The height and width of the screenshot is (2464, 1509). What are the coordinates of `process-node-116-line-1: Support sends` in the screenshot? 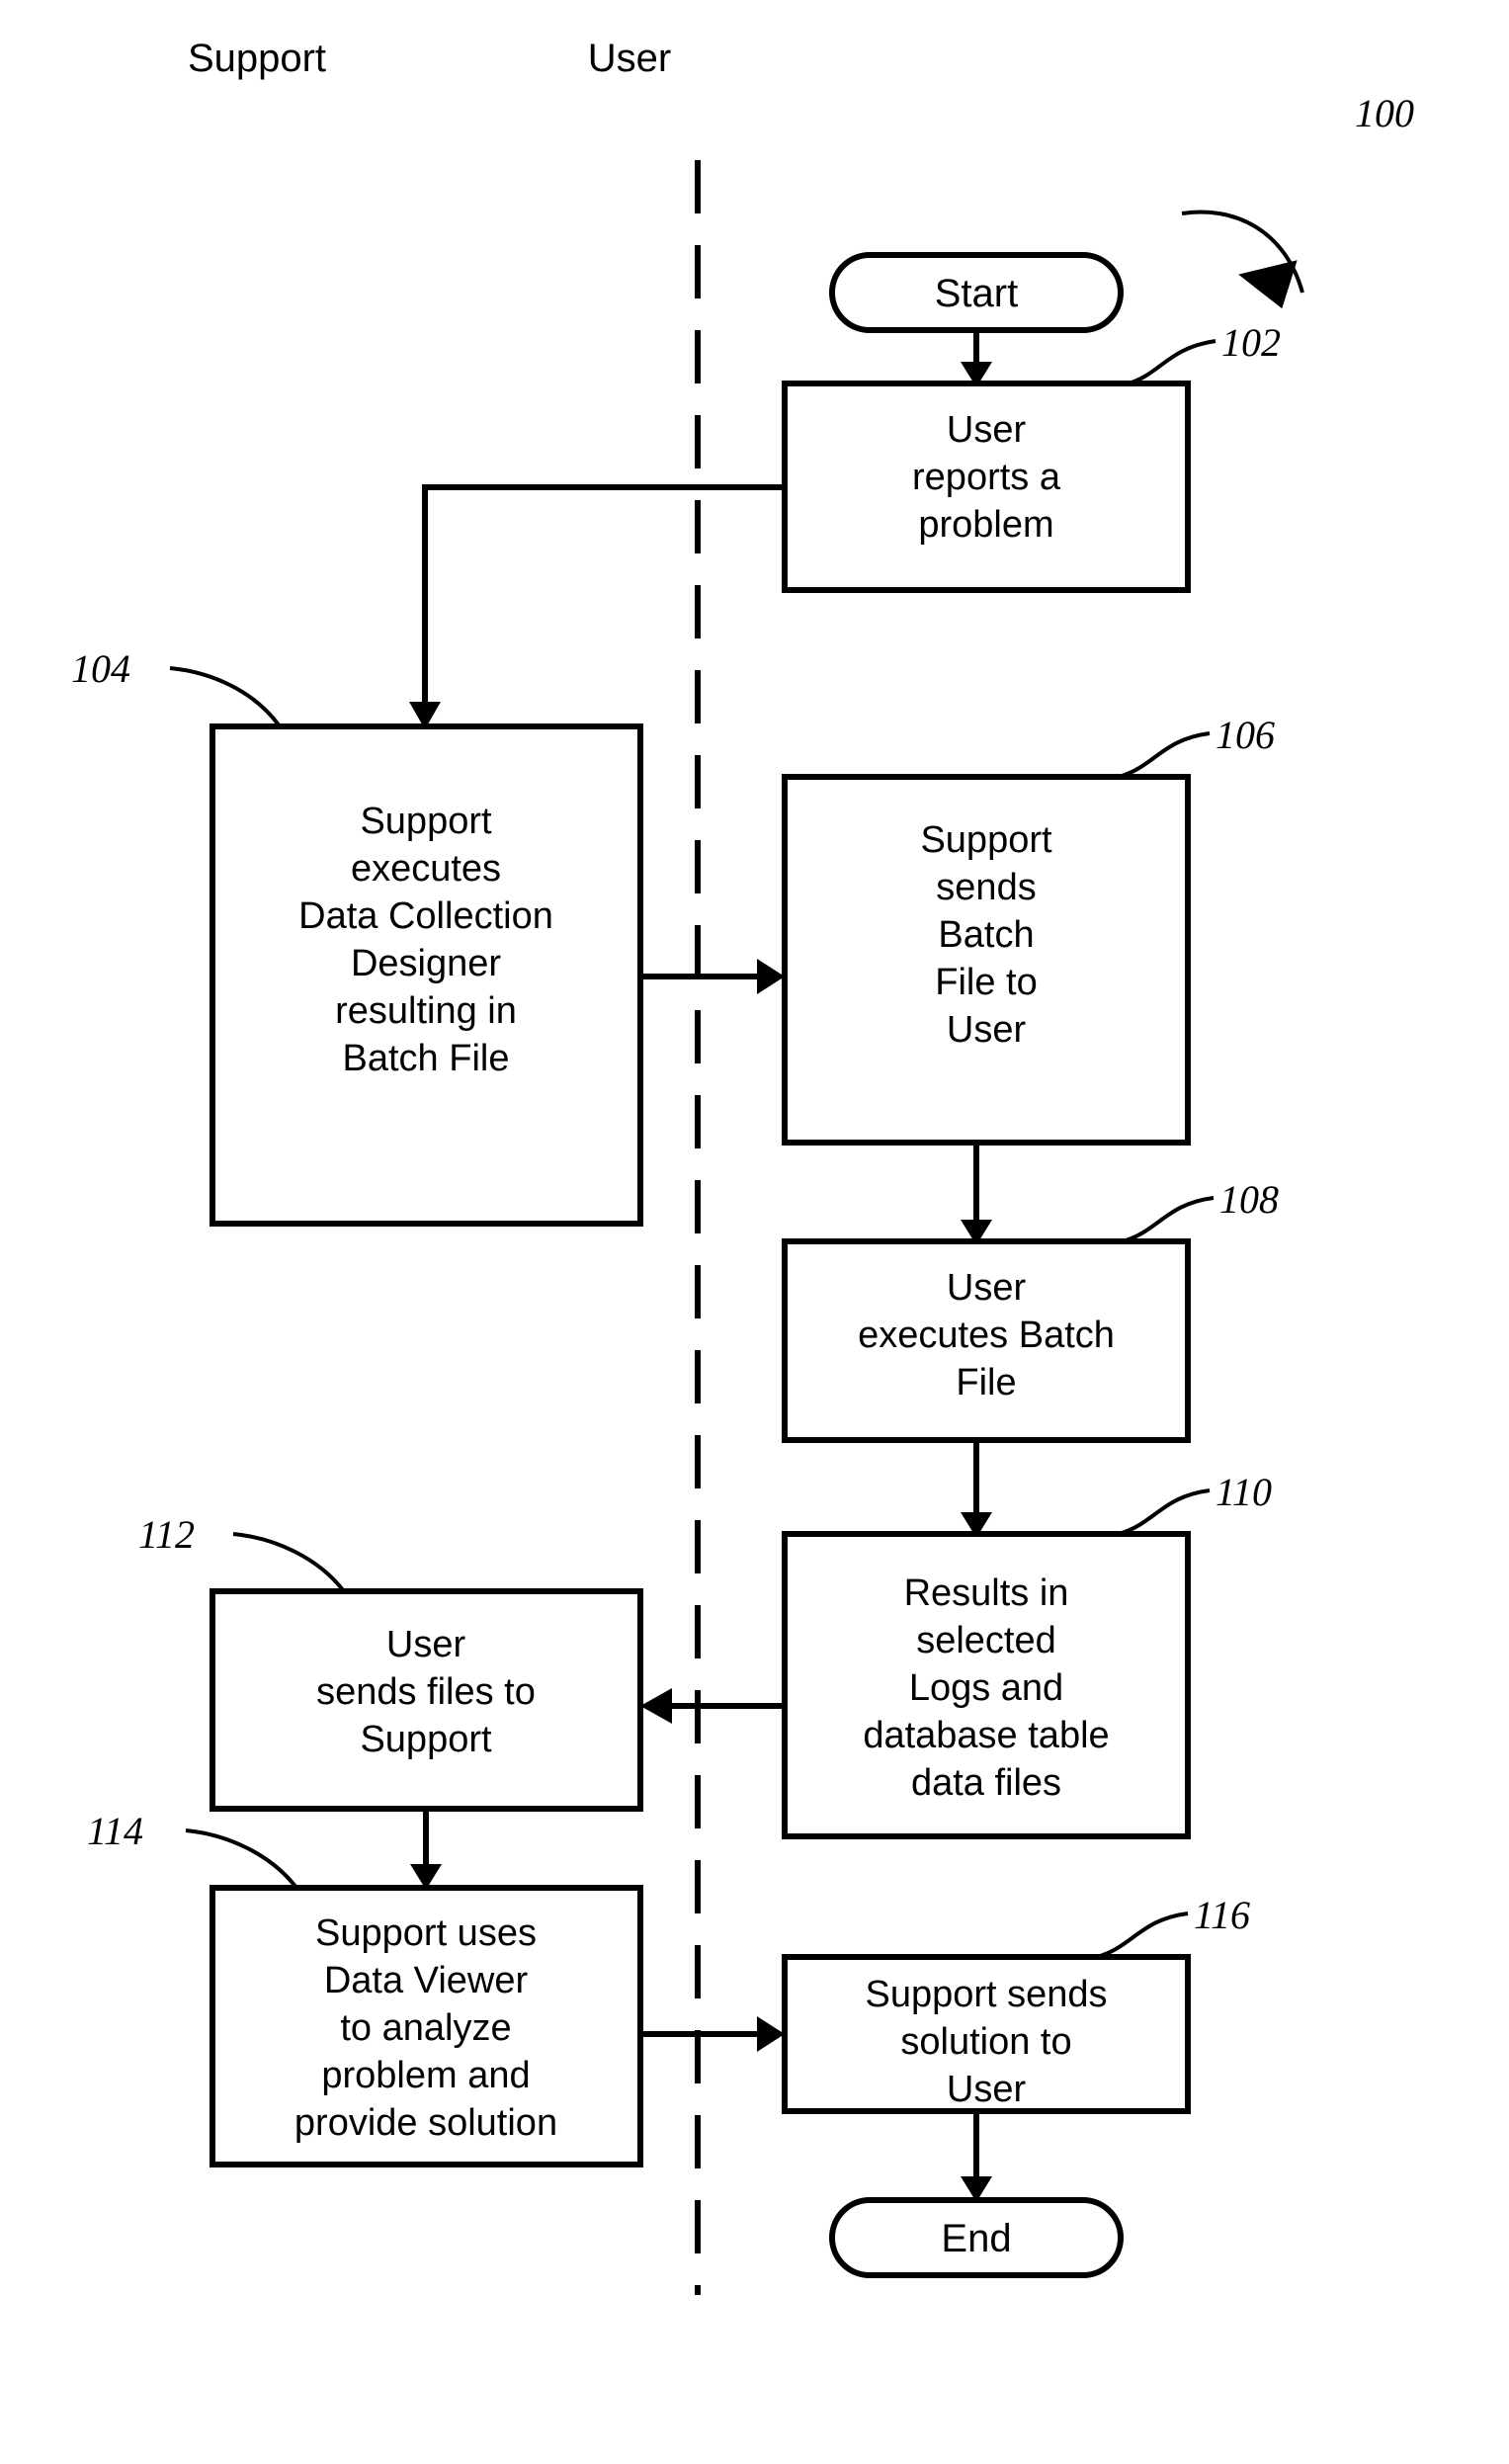 It's located at (986, 1994).